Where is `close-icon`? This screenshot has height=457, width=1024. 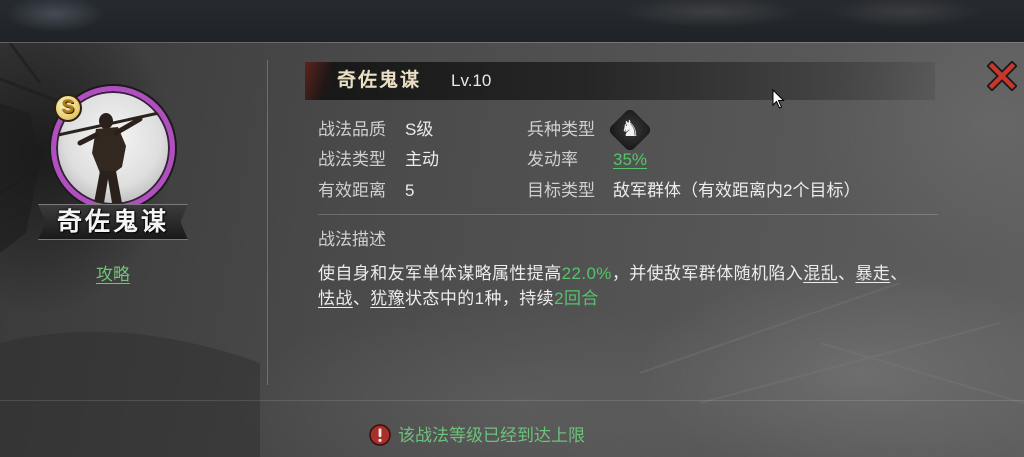
close-icon is located at coordinates (1002, 76).